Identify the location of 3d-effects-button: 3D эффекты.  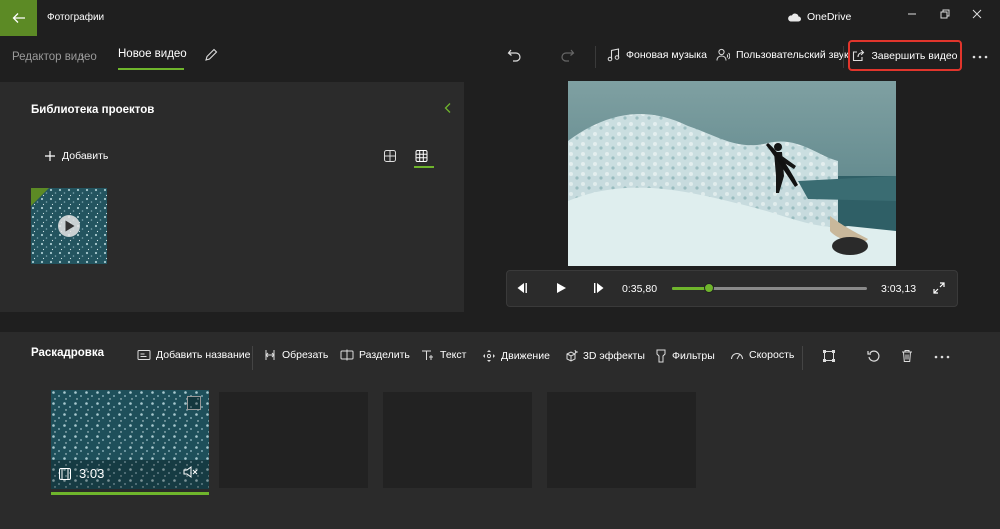
(604, 356).